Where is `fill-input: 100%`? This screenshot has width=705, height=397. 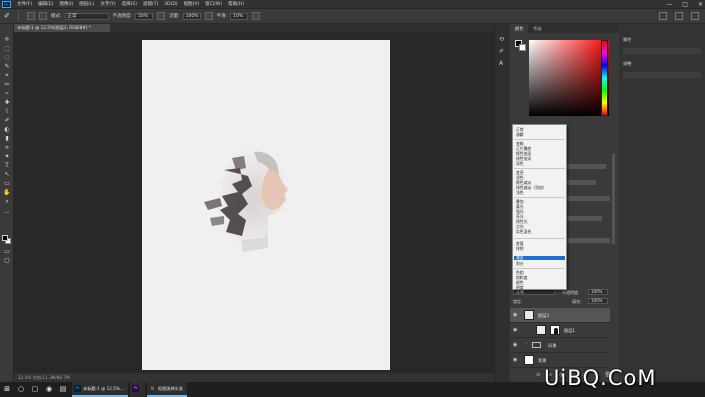
fill-input: 100% is located at coordinates (598, 301).